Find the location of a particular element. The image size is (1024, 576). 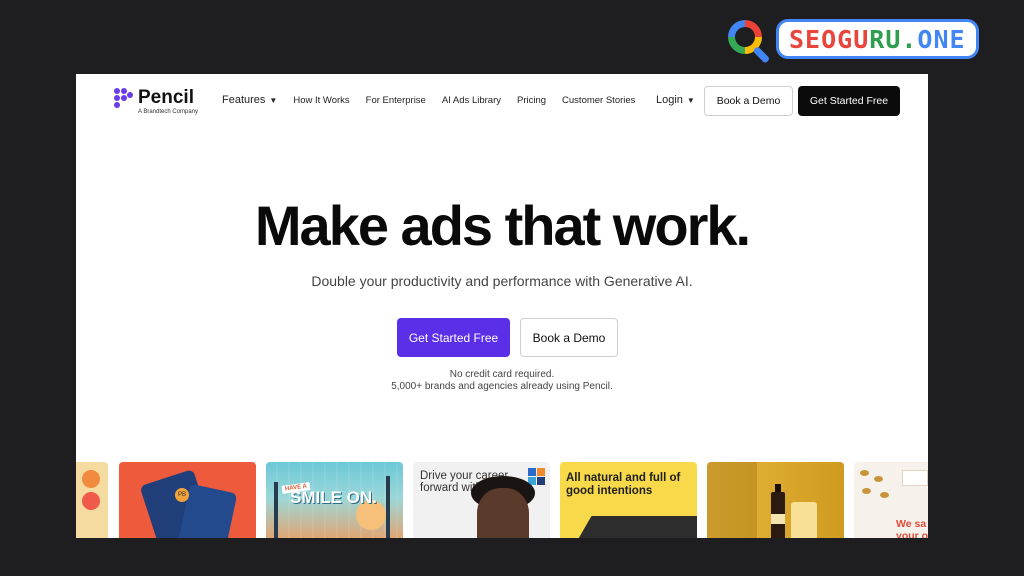

hero-title: Make ads that work. is located at coordinates (502, 225).